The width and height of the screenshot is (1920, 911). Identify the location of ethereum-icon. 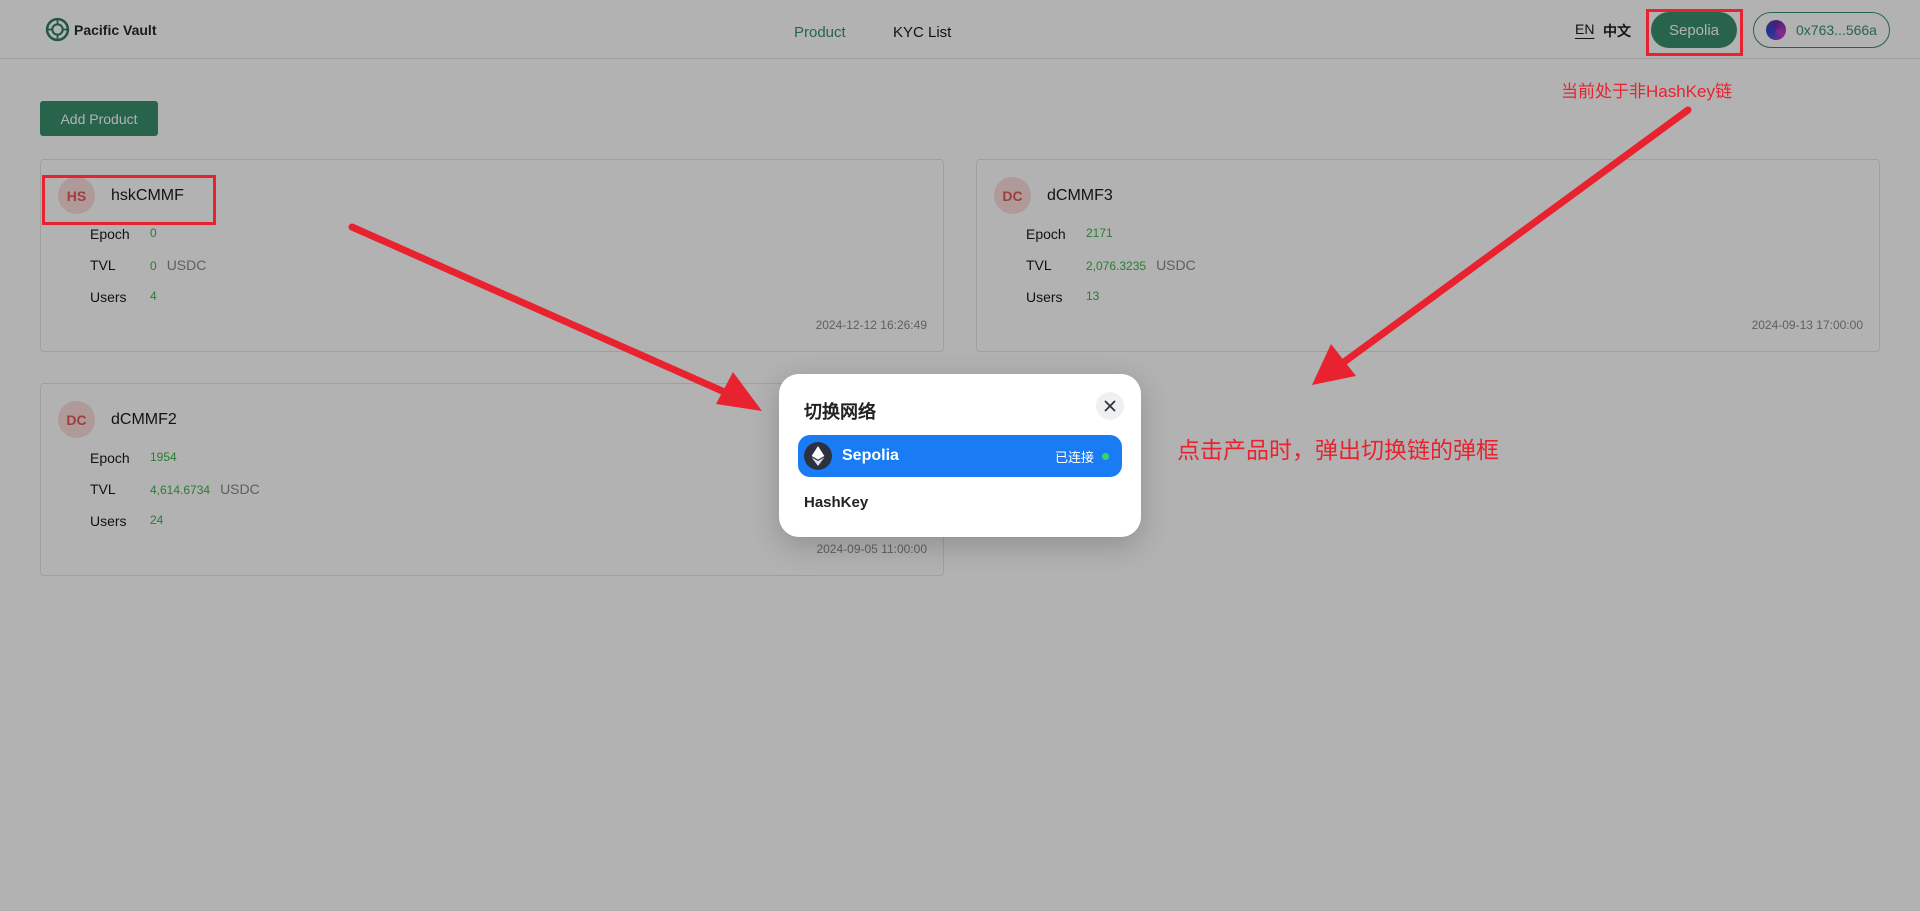
(818, 456).